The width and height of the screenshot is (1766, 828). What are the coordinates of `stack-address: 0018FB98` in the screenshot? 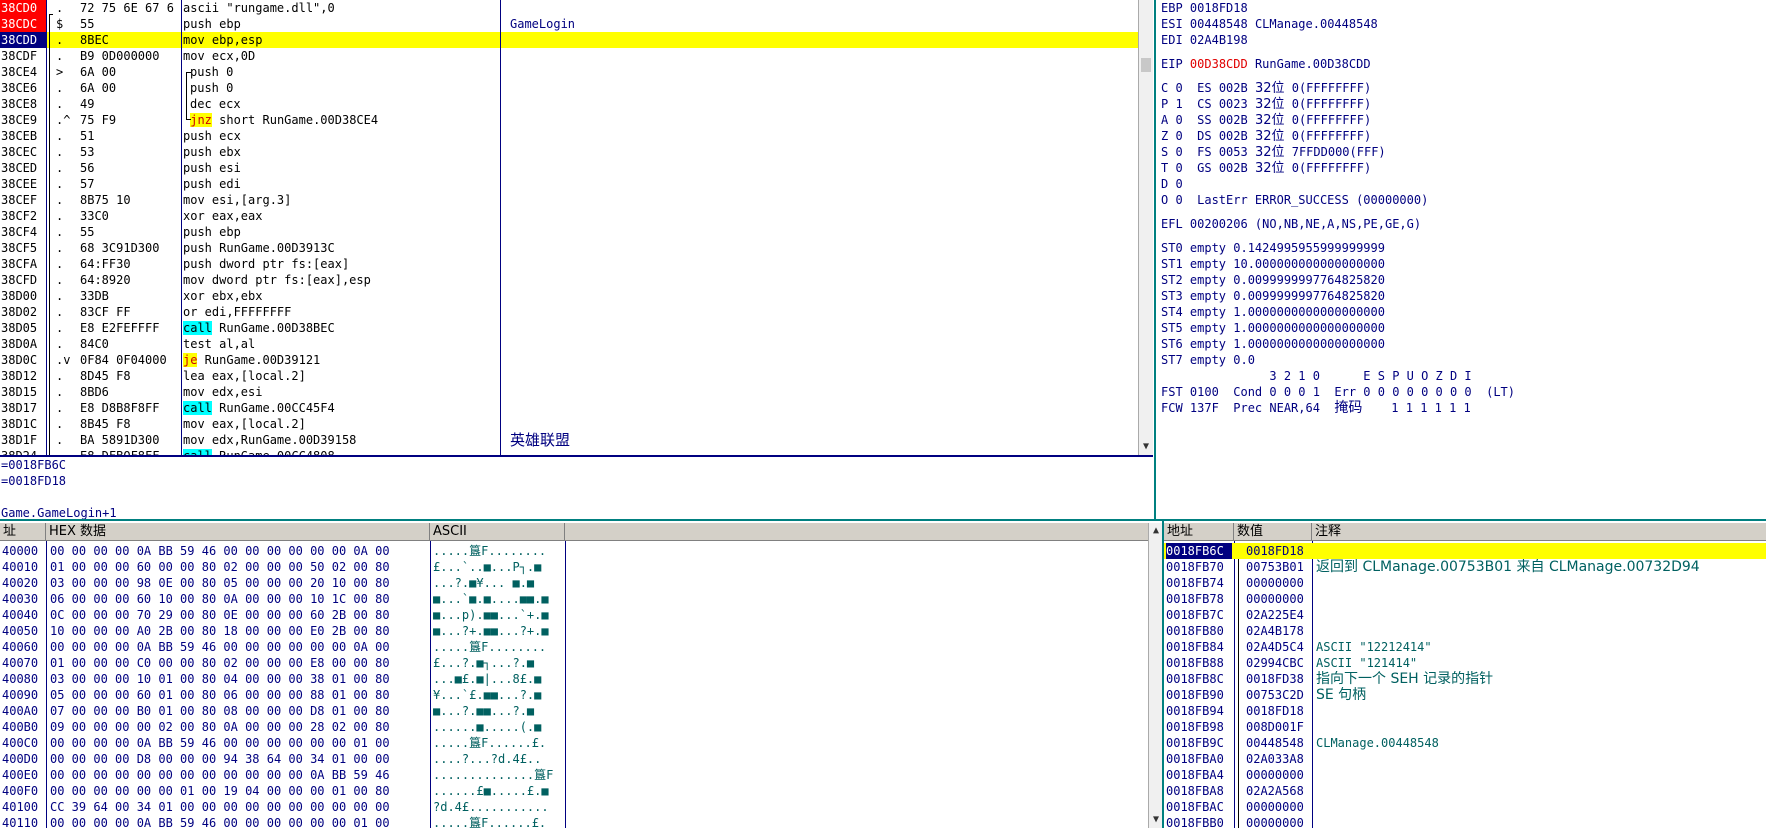 It's located at (1199, 727).